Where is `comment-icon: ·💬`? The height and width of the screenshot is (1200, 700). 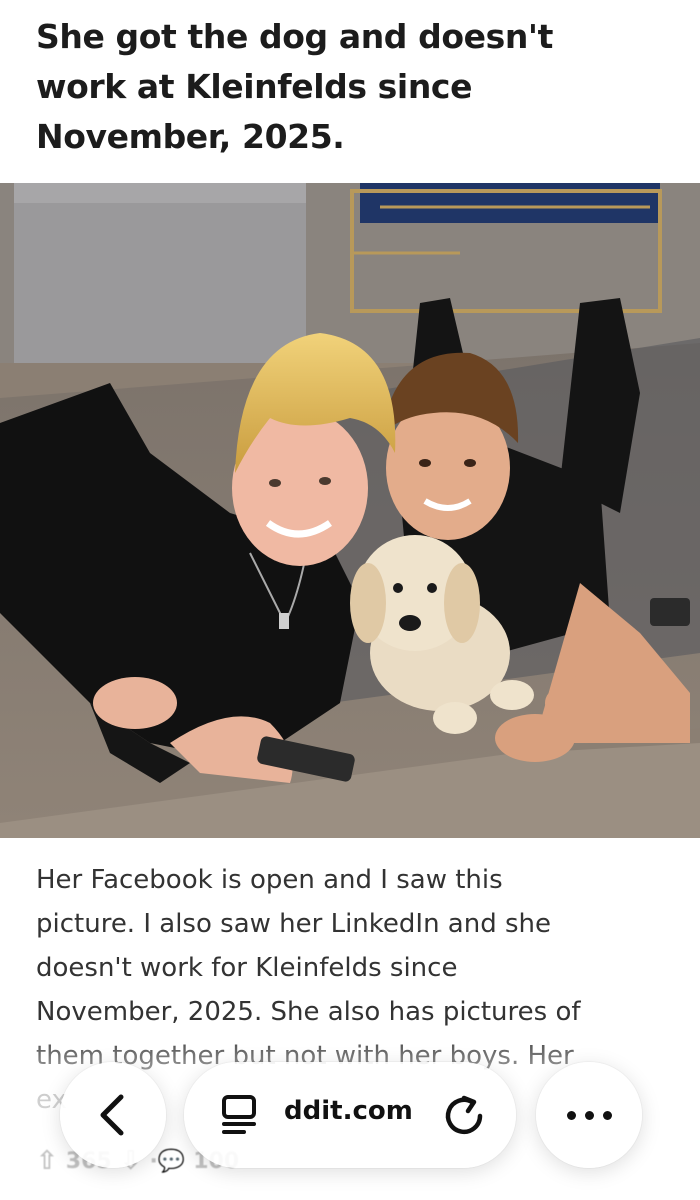
comment-icon: ·💬 is located at coordinates (168, 1161).